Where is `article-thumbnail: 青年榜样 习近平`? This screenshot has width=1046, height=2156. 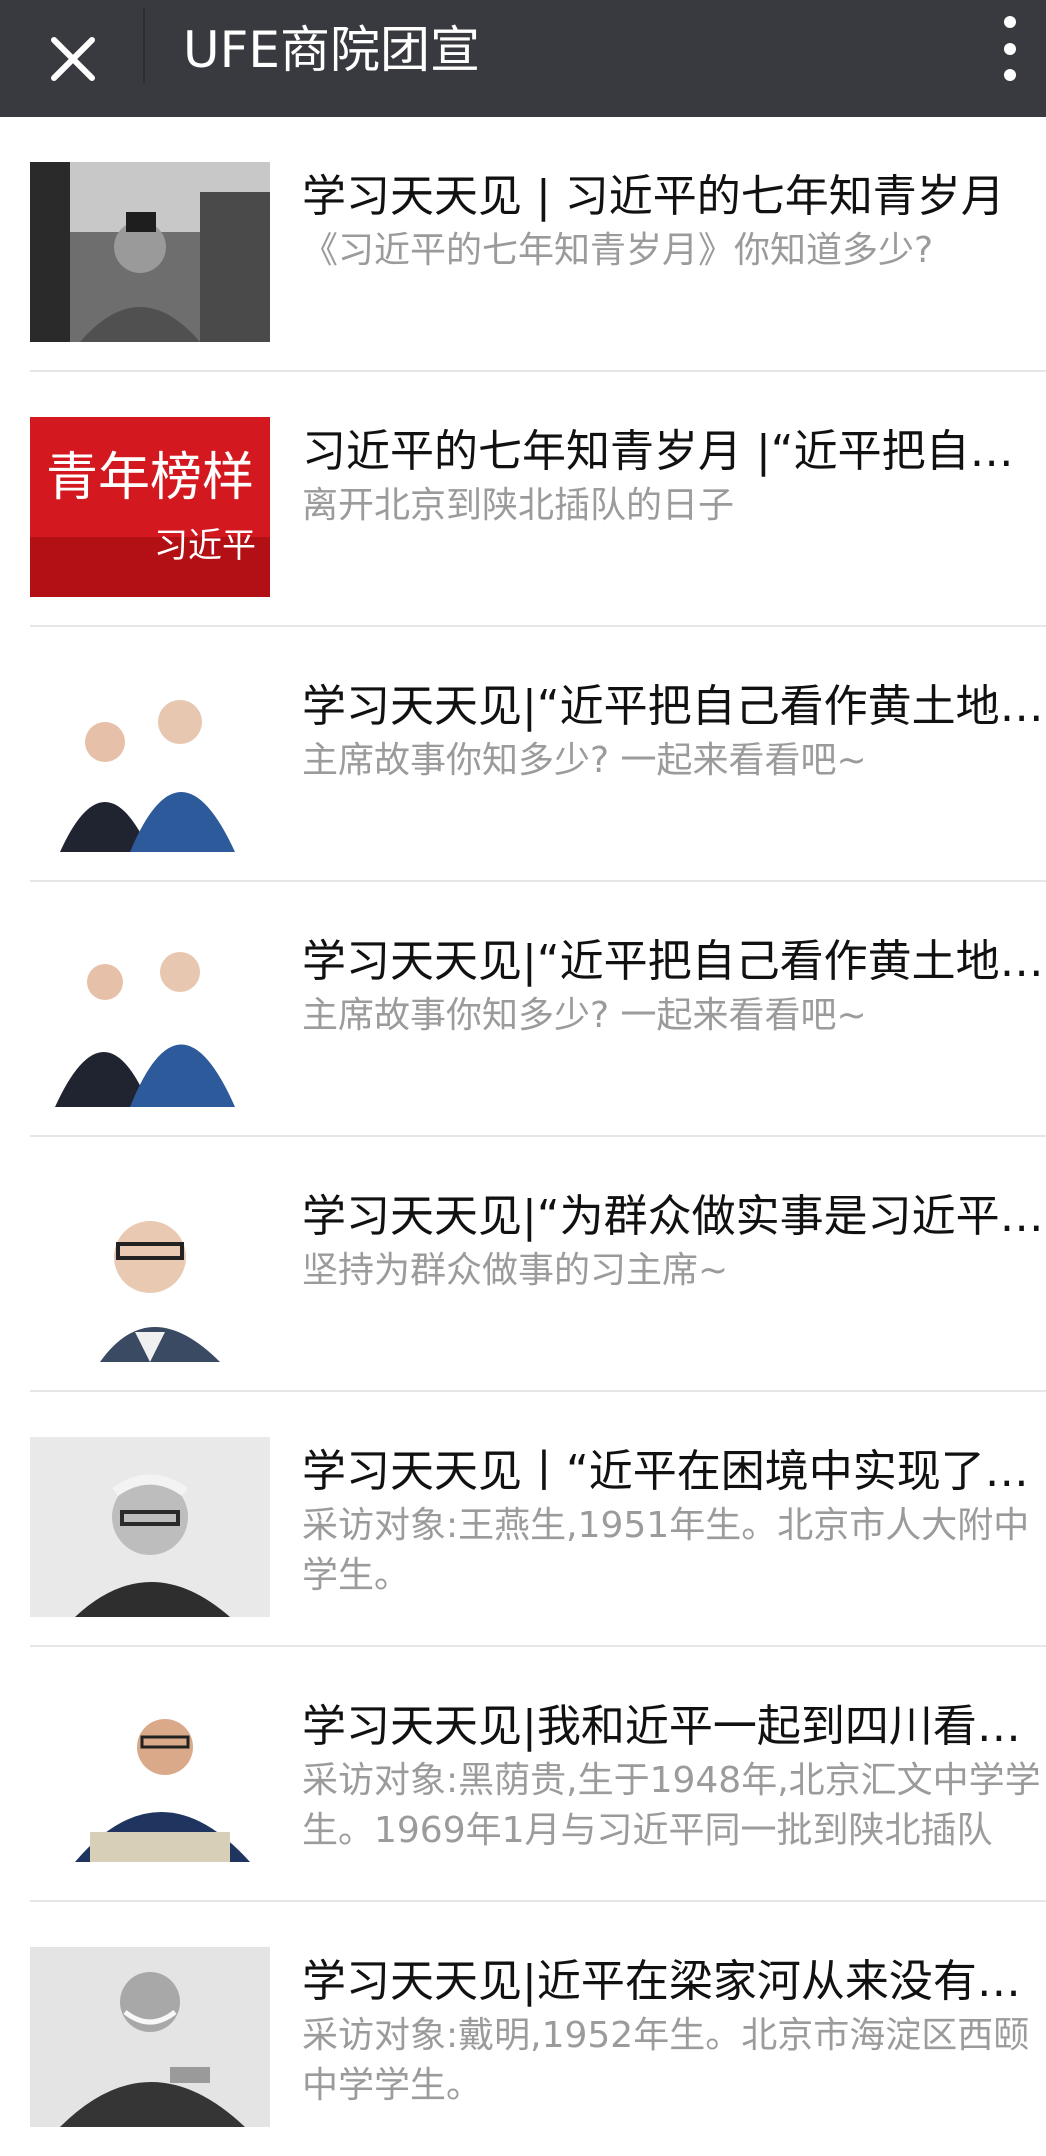
article-thumbnail: 青年榜样 习近平 is located at coordinates (150, 507).